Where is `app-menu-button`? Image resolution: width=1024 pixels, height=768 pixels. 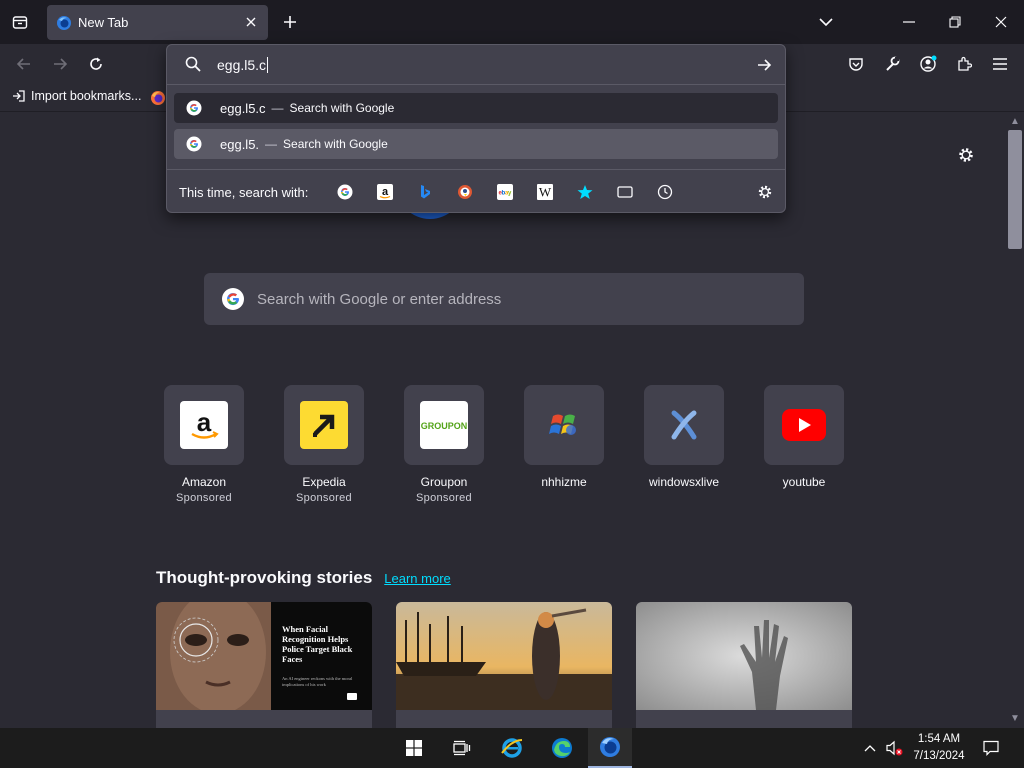
app-menu-button is located at coordinates (1000, 64).